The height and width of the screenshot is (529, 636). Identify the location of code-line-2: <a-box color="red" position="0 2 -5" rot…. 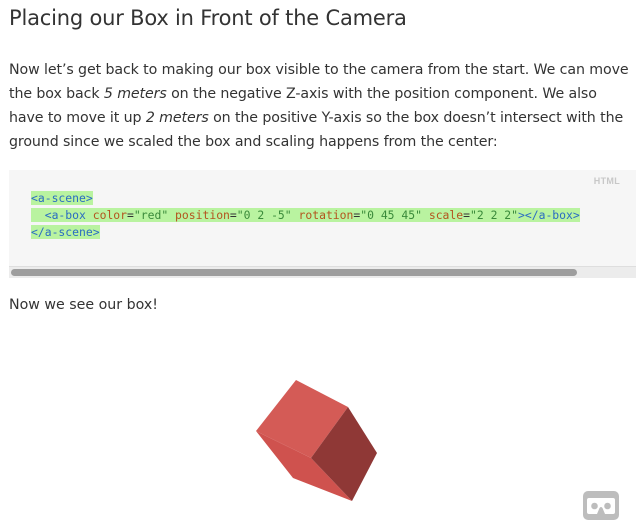
(305, 215).